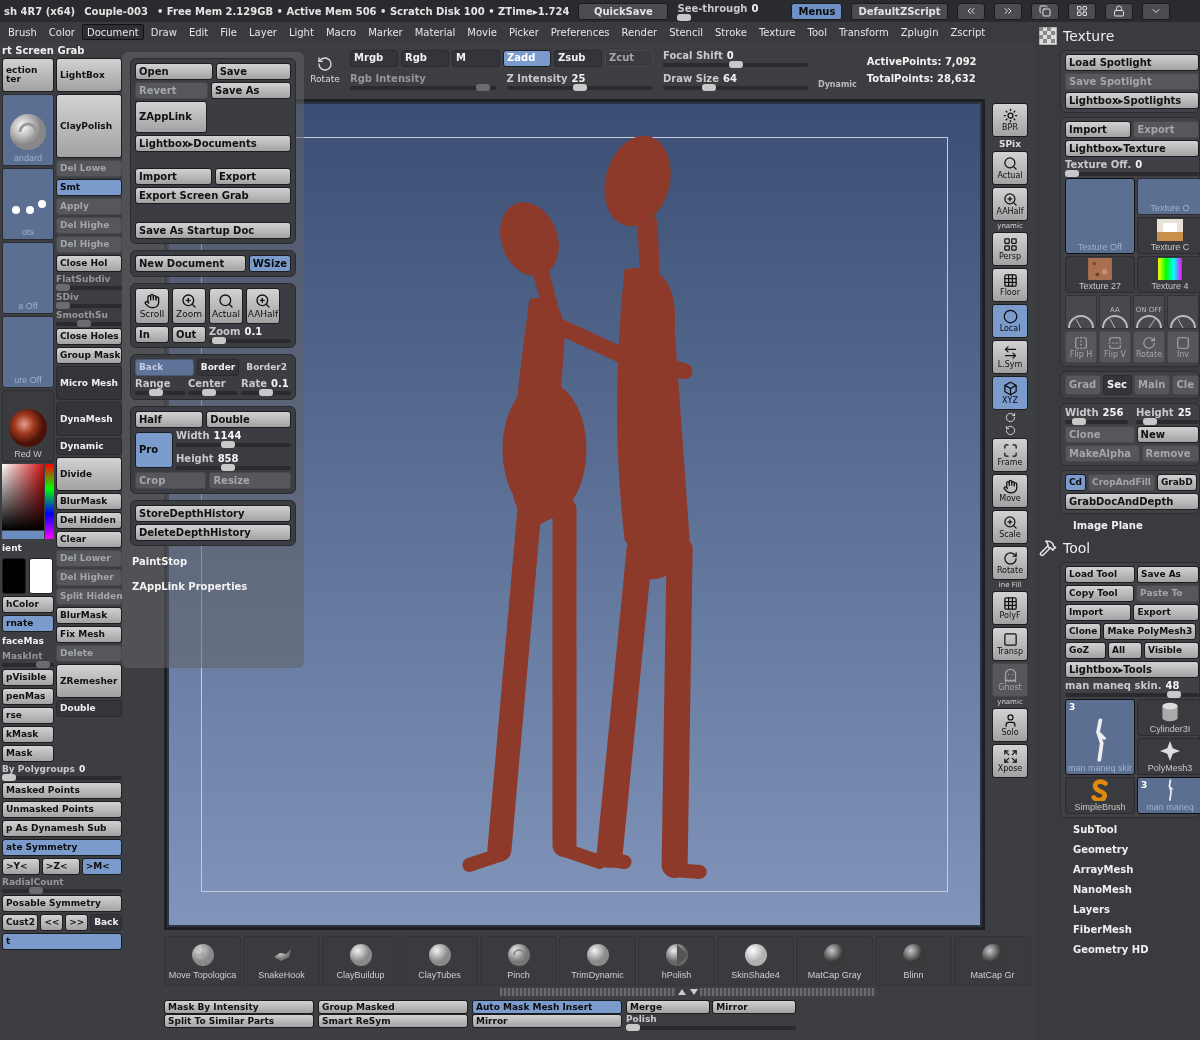  Describe the element at coordinates (89, 355) in the screenshot. I see `shelf-button: Group Mask` at that location.